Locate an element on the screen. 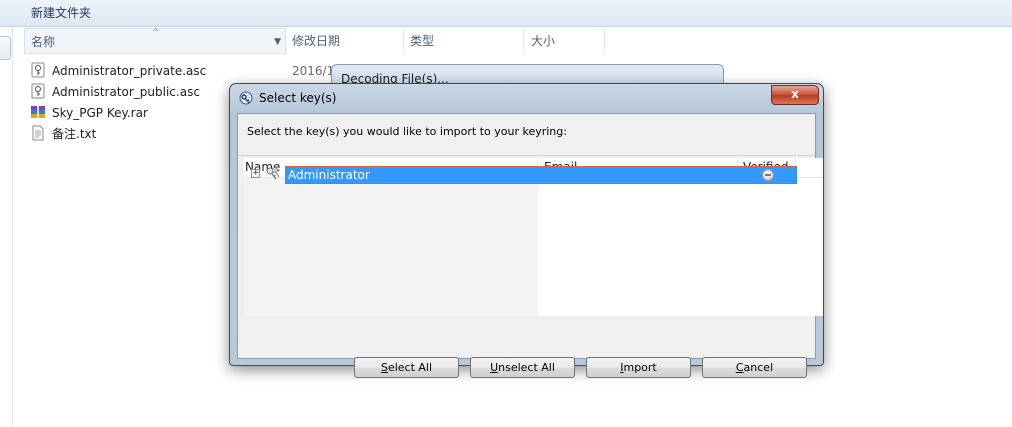  file-date: 2016/1 is located at coordinates (313, 71).